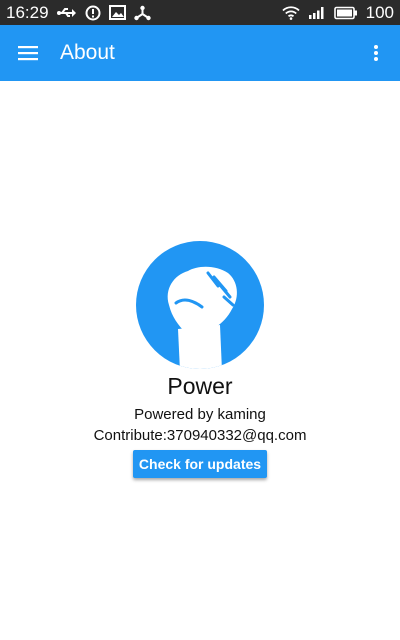  I want to click on battery-level: 100, so click(379, 12).